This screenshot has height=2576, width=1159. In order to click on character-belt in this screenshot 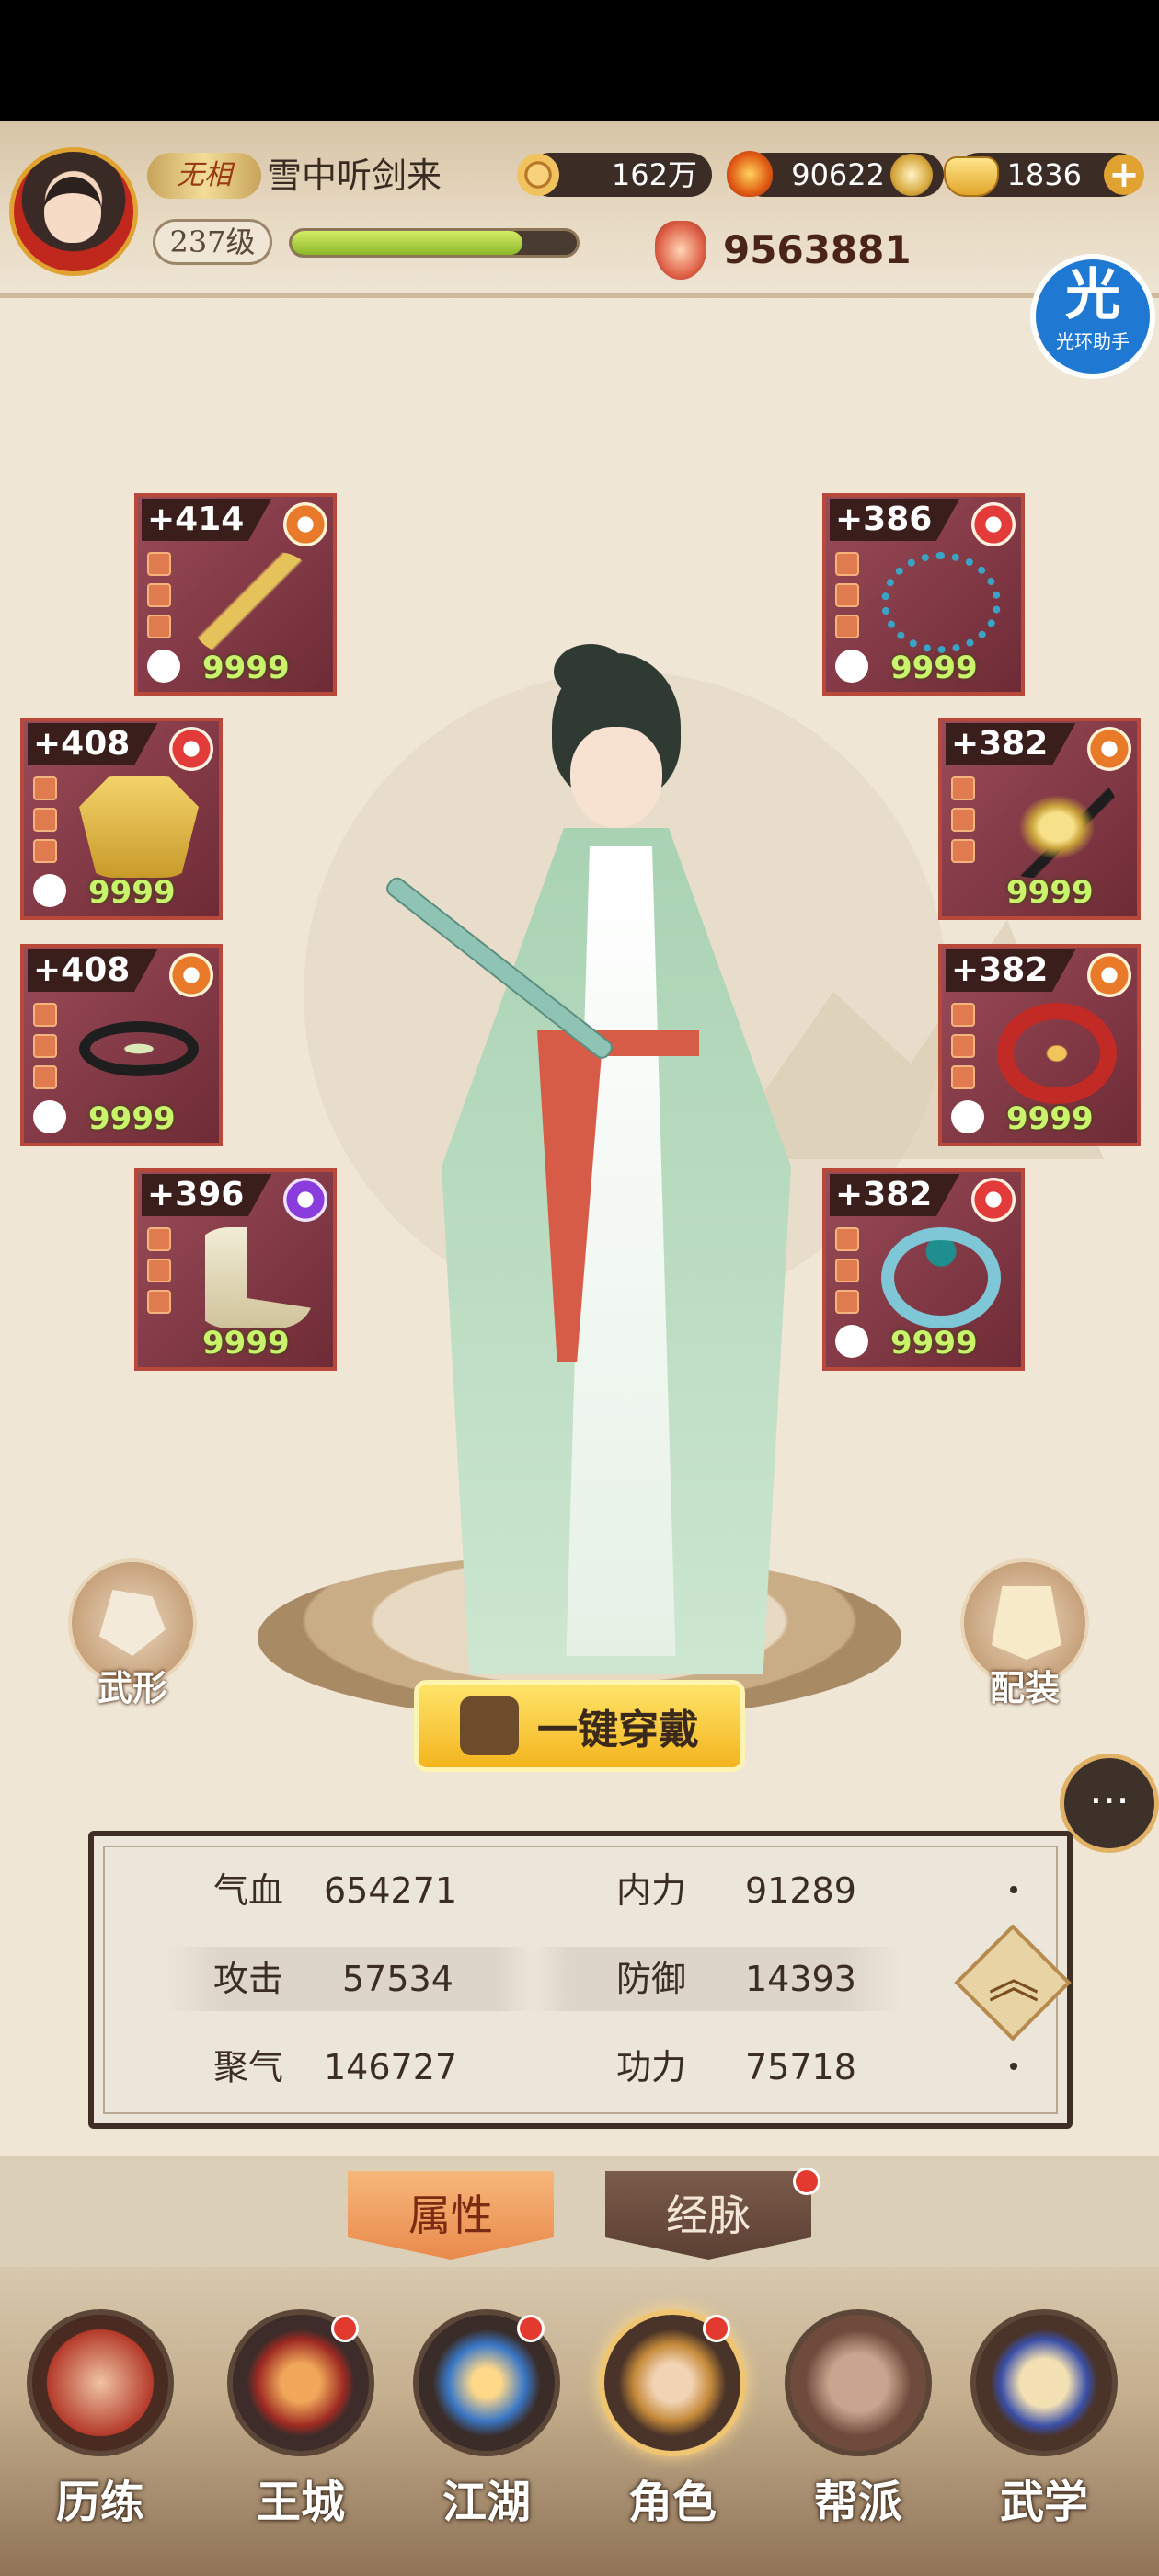, I will do `click(621, 1043)`.